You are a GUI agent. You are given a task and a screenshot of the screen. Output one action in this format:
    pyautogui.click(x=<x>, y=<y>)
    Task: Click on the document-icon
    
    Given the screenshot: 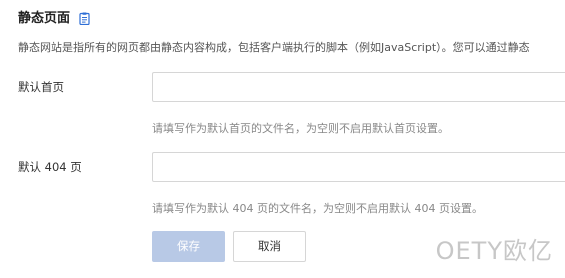 What is the action you would take?
    pyautogui.click(x=84, y=18)
    